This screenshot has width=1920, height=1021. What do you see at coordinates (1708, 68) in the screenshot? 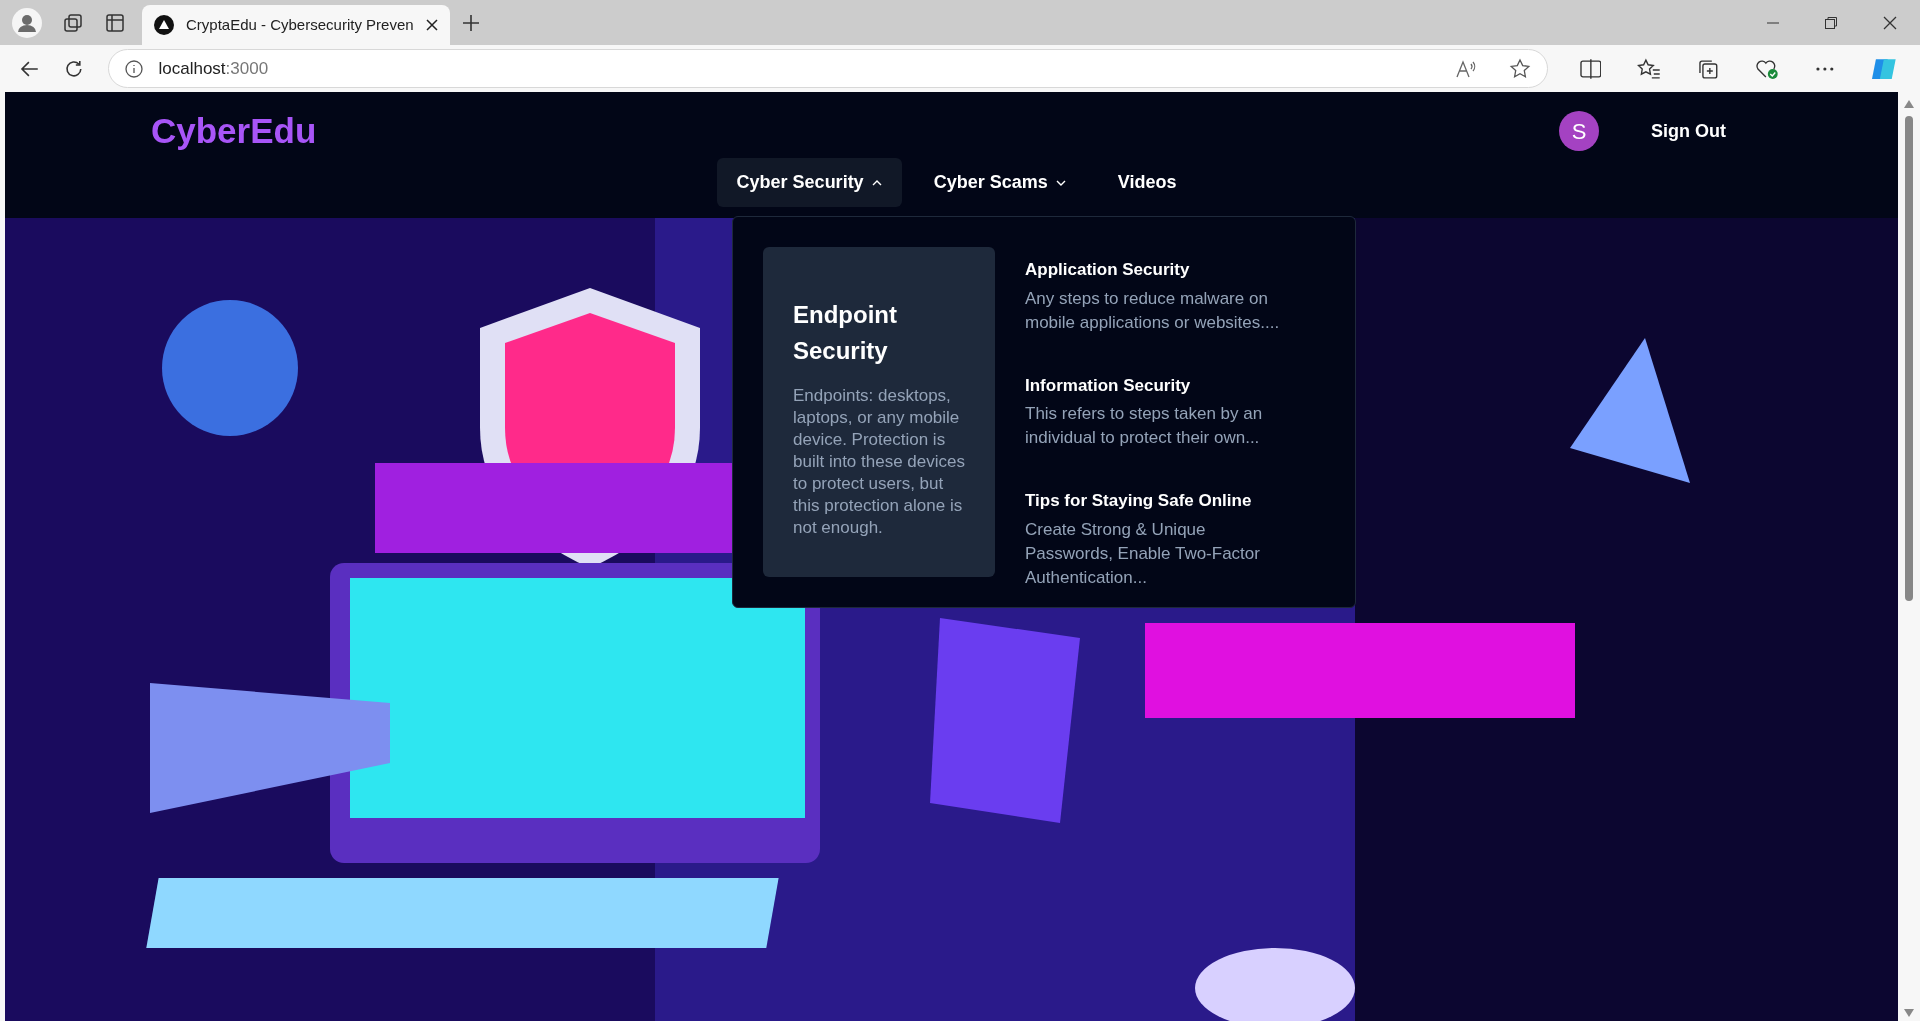
I see `collections-icon` at bounding box center [1708, 68].